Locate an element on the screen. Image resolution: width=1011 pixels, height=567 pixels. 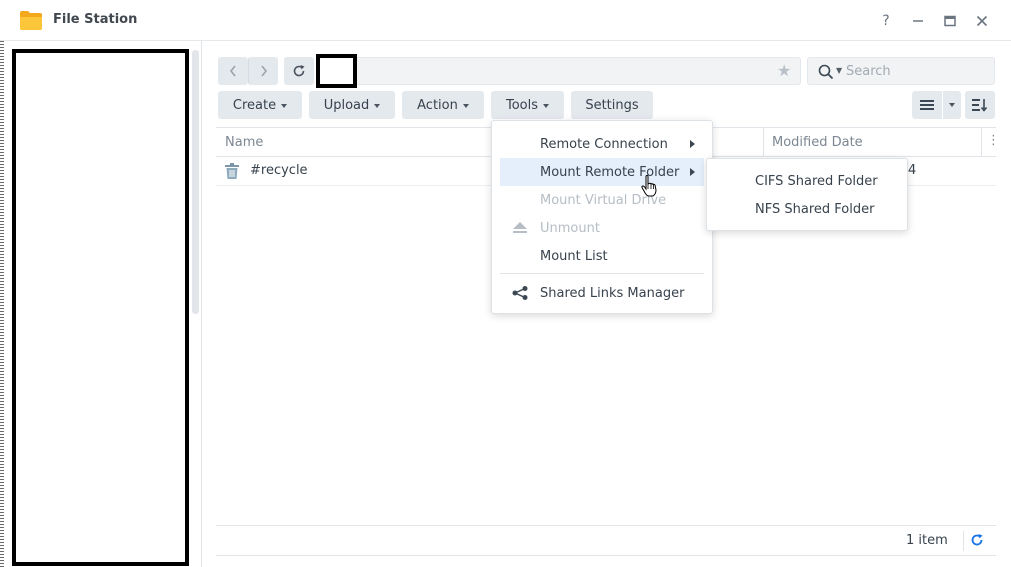
search-options-caret-icon: ▼ is located at coordinates (839, 70).